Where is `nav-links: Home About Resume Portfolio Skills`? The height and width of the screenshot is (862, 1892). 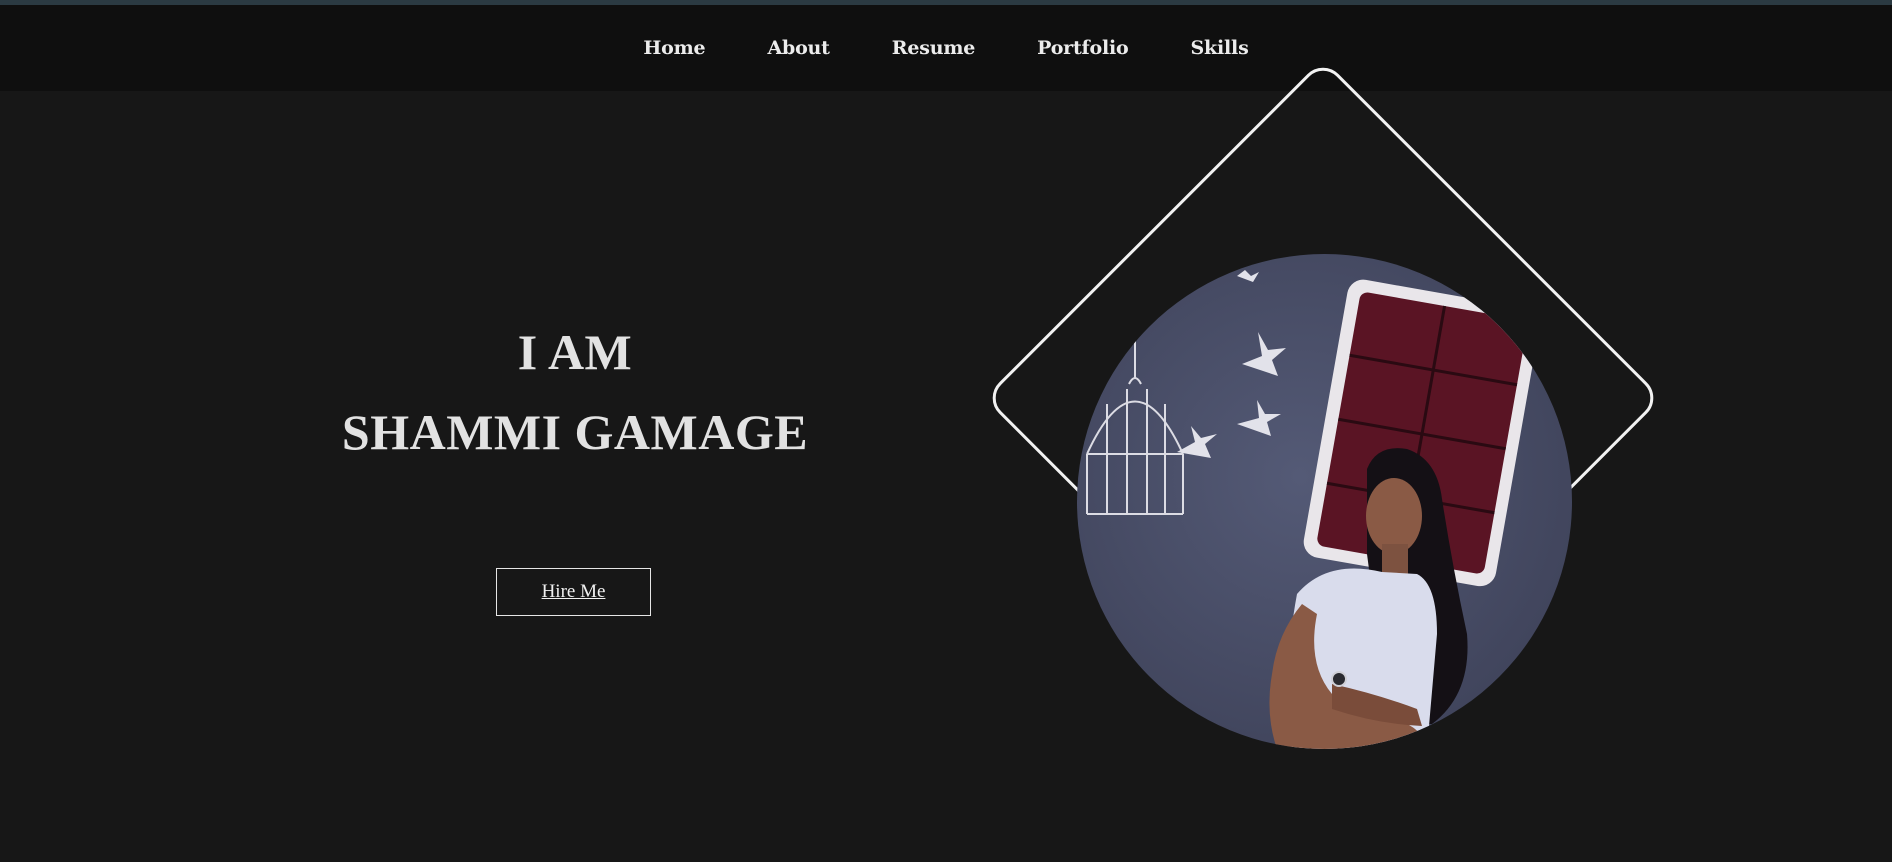
nav-links: Home About Resume Portfolio Skills is located at coordinates (946, 48).